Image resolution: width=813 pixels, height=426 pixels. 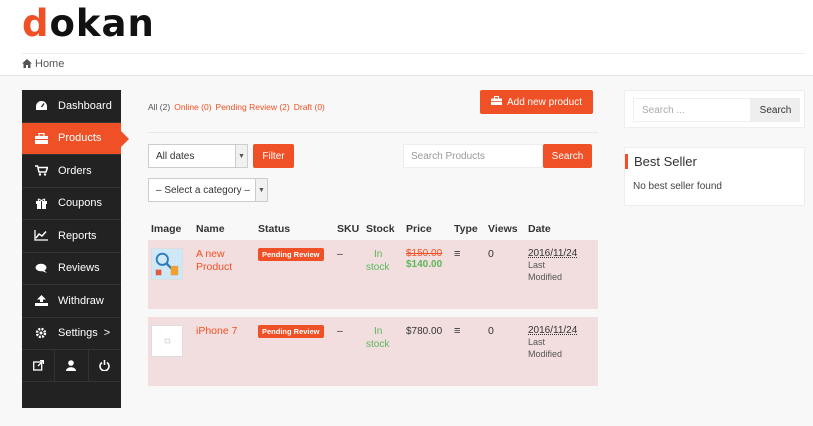 What do you see at coordinates (544, 102) in the screenshot?
I see `add-new-product-label: Add new product` at bounding box center [544, 102].